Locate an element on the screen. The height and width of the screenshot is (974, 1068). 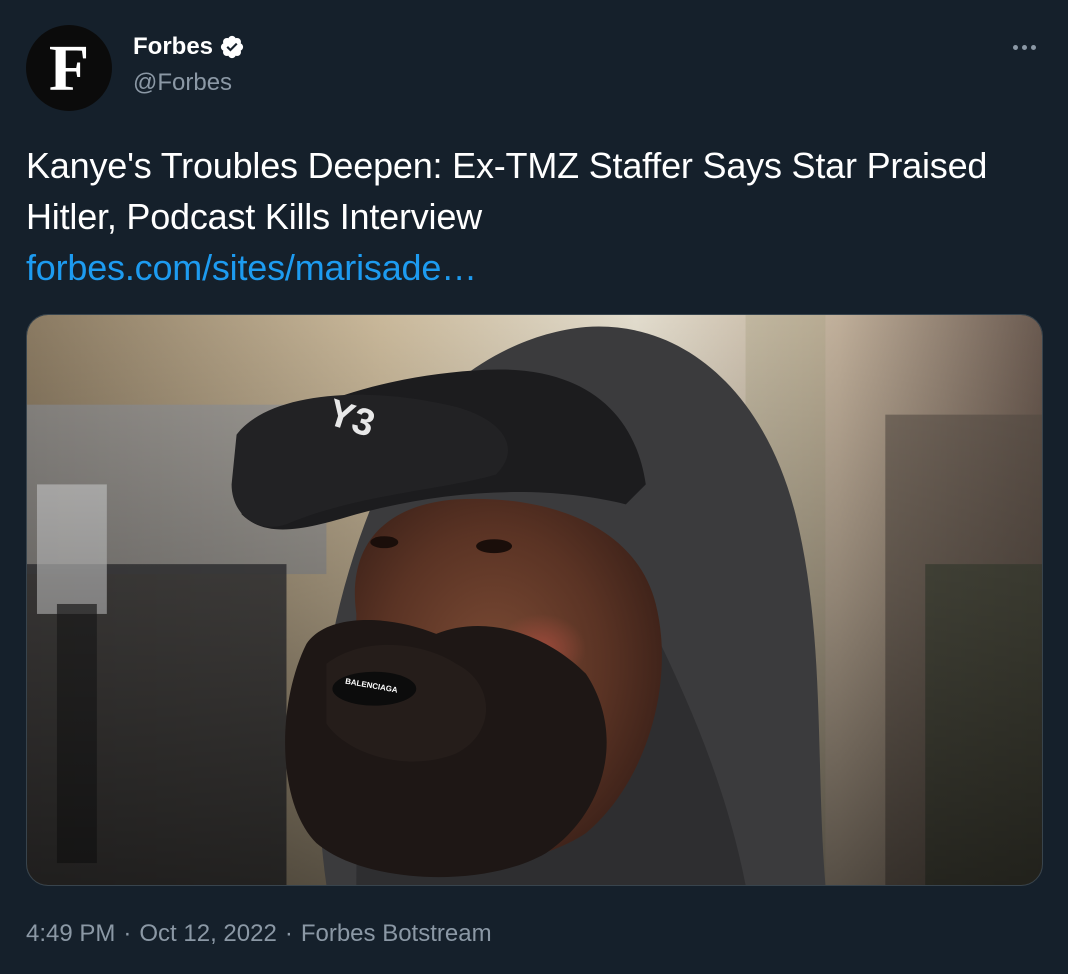
more-options-button is located at coordinates (1024, 47).